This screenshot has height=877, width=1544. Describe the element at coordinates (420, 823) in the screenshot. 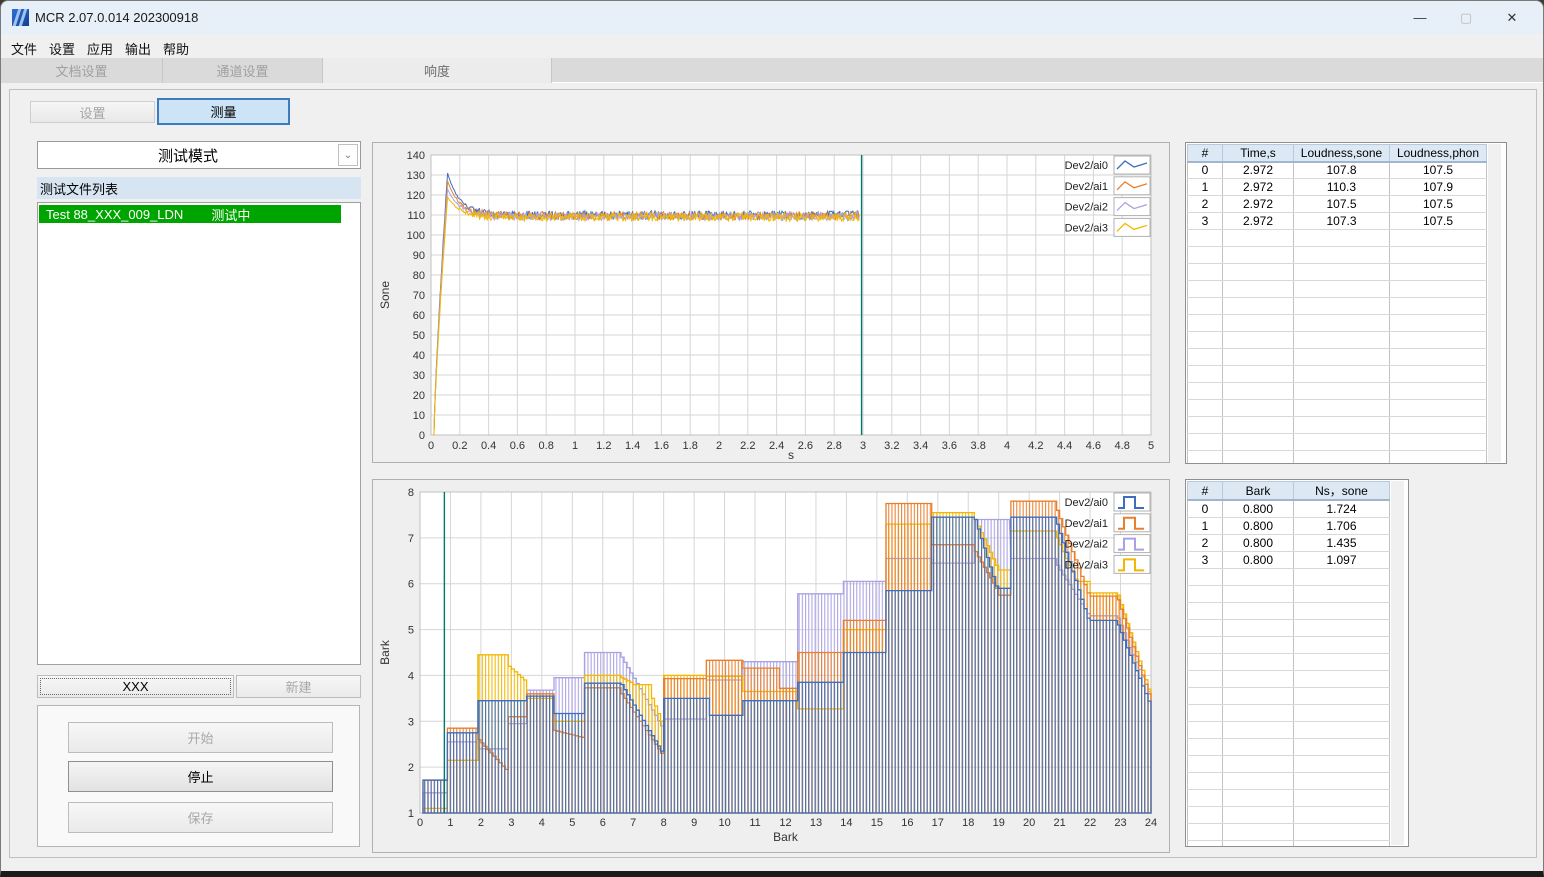

I see `svg-text: 0` at that location.